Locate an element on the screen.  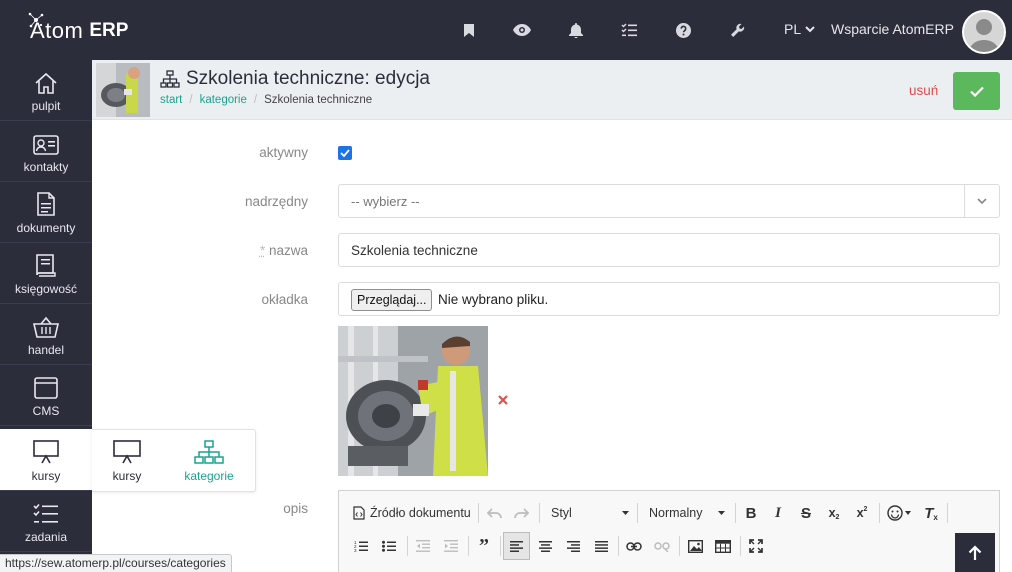
sidebar-item-dokumenty: dokumenty is located at coordinates (46, 212).